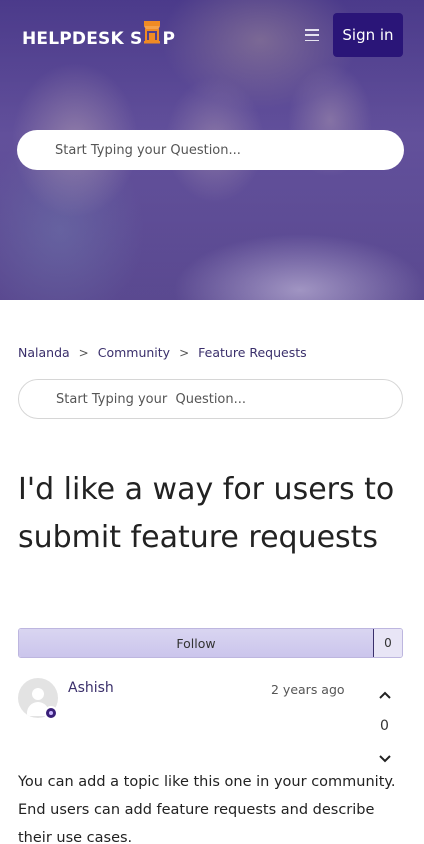 This screenshot has height=844, width=424. I want to click on follow-button: Follow, so click(196, 643).